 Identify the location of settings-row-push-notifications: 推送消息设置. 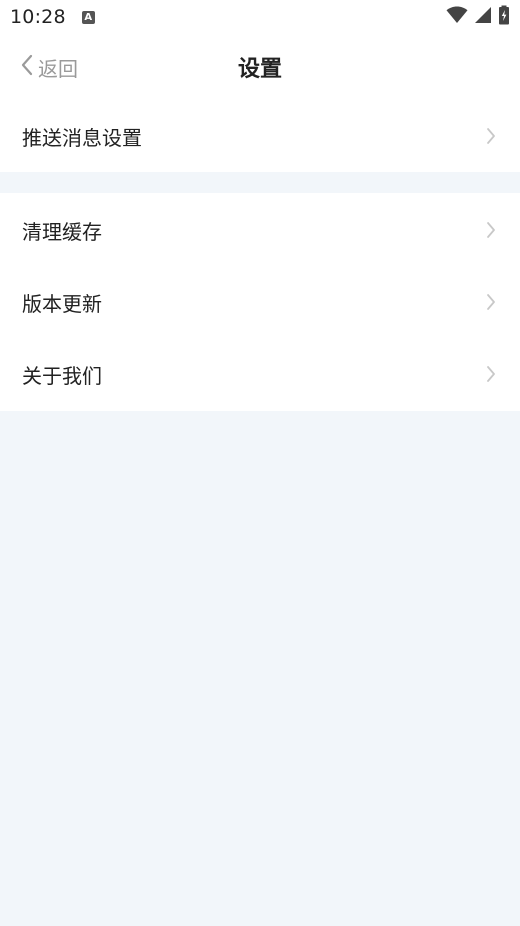
(260, 136).